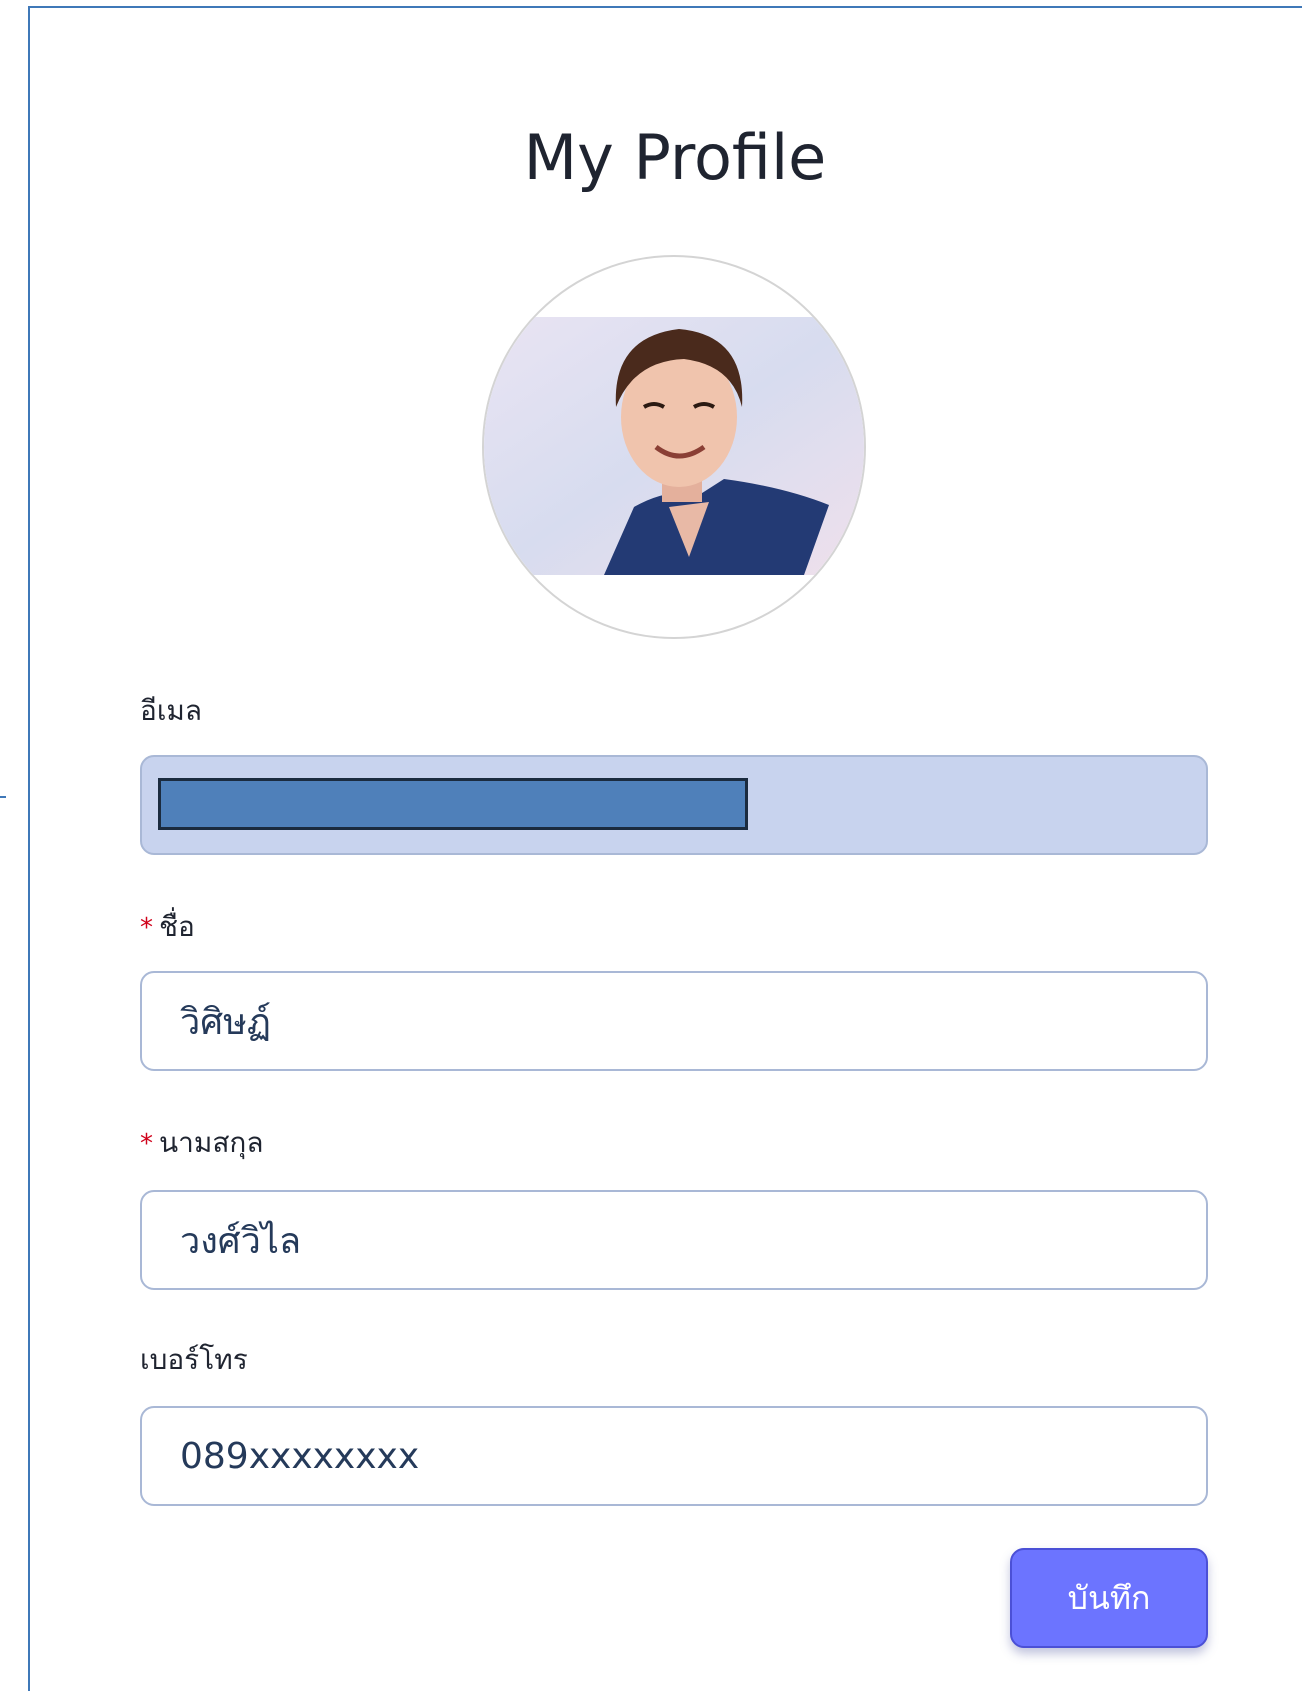 The width and height of the screenshot is (1302, 1691). Describe the element at coordinates (453, 804) in the screenshot. I see `email-redaction` at that location.